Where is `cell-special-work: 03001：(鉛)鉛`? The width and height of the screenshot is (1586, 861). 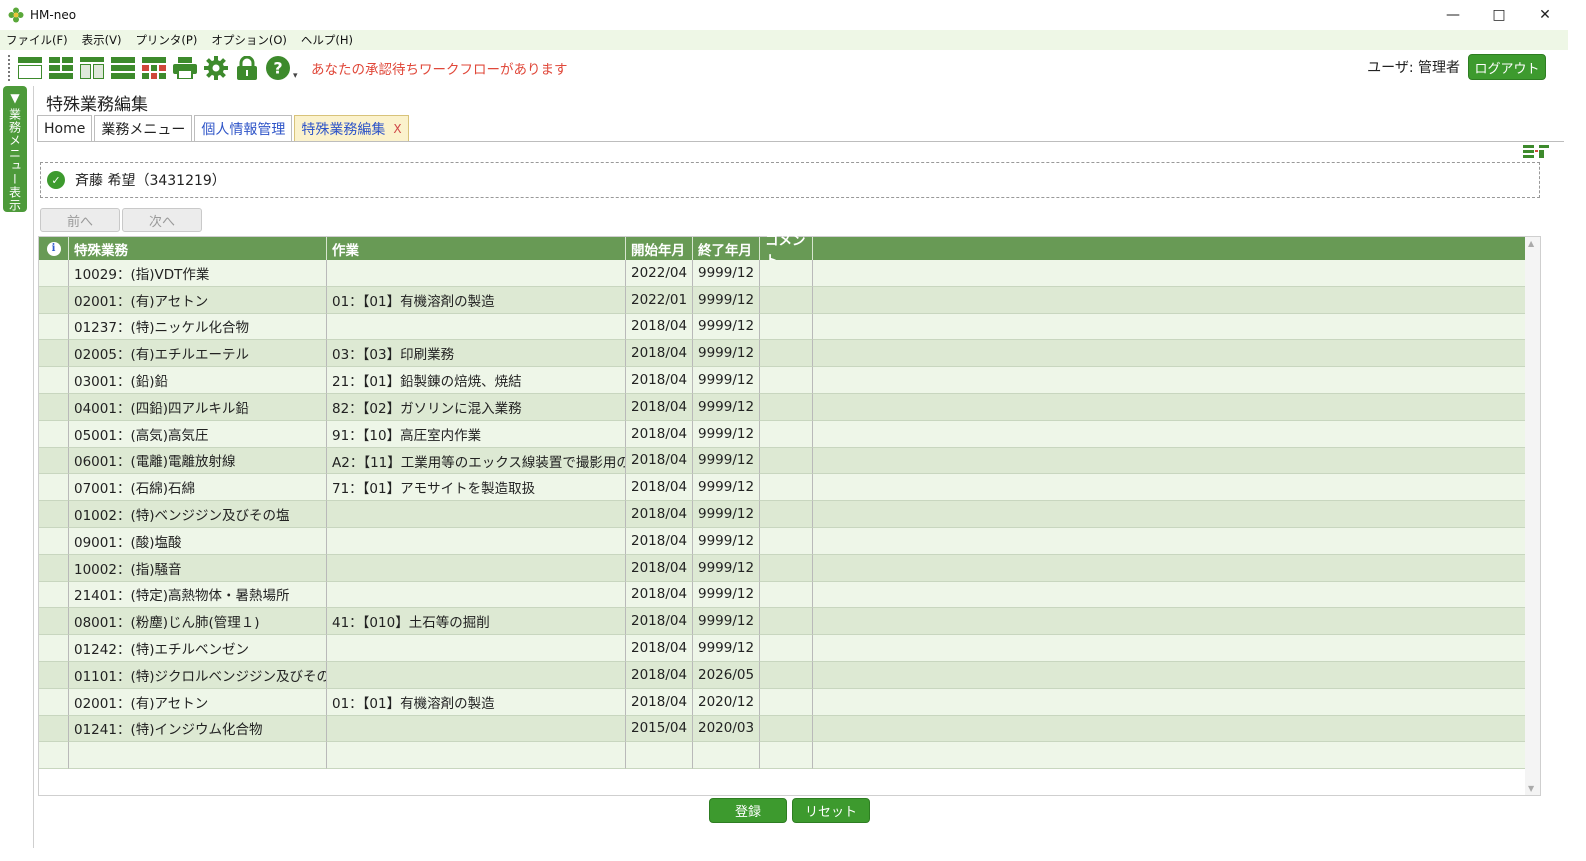
cell-special-work: 03001：(鉛)鉛 is located at coordinates (198, 380).